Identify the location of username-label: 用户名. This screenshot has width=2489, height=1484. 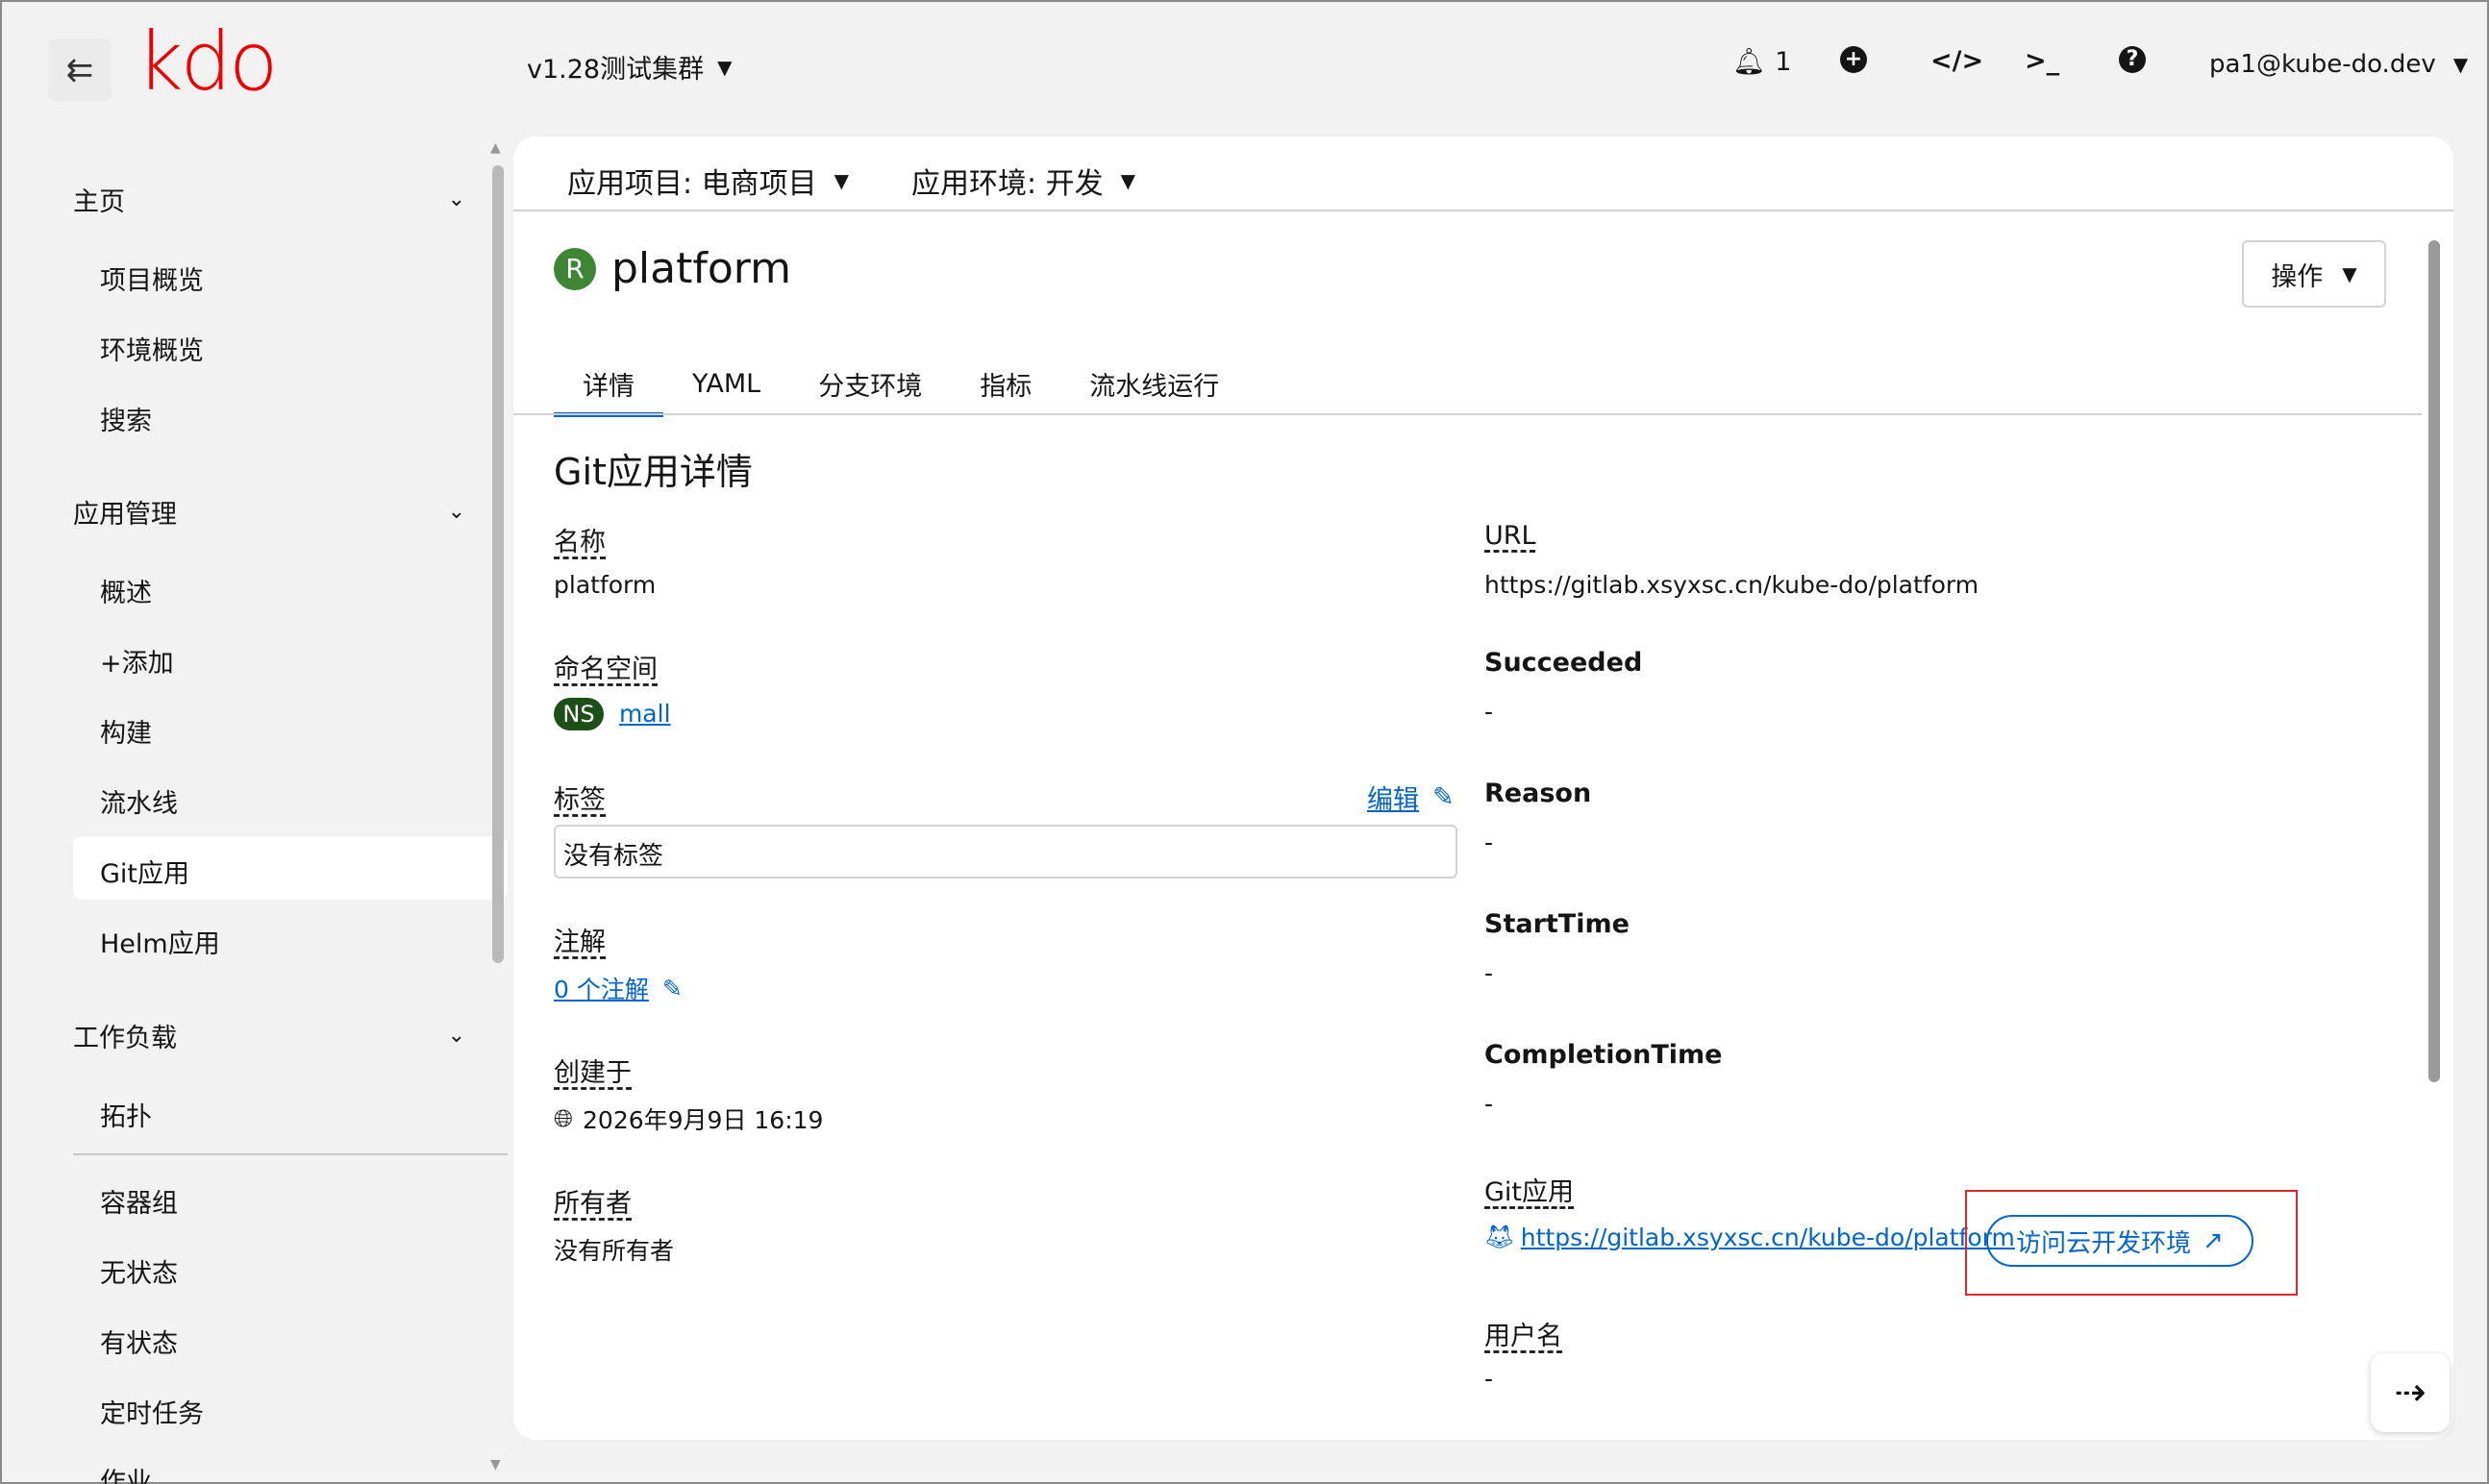
(1523, 1336).